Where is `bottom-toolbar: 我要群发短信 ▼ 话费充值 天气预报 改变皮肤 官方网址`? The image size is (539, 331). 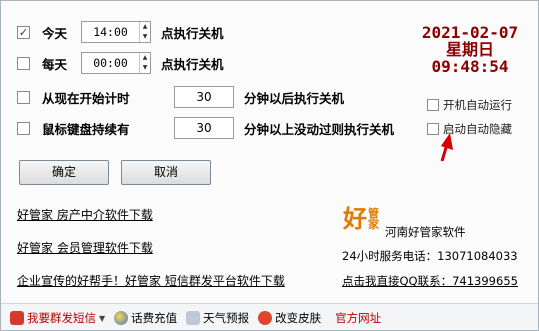 bottom-toolbar: 我要群发短信 ▼ 话费充值 天气预报 改变皮肤 官方网址 is located at coordinates (269, 316).